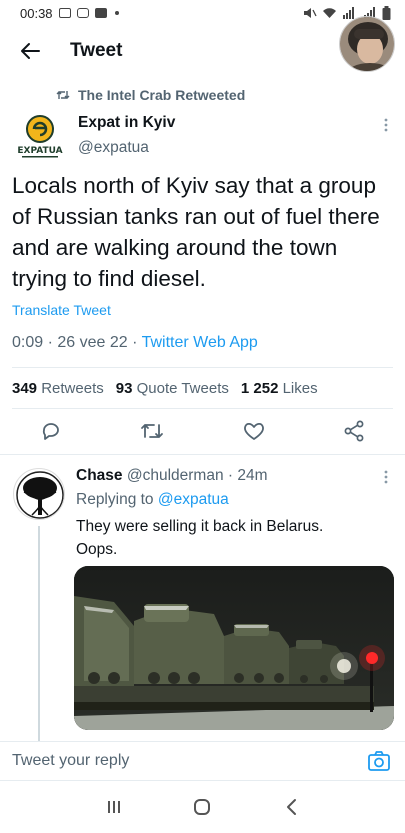 This screenshot has width=405, height=833. Describe the element at coordinates (115, 499) in the screenshot. I see `replying-prefix: Replying to` at that location.